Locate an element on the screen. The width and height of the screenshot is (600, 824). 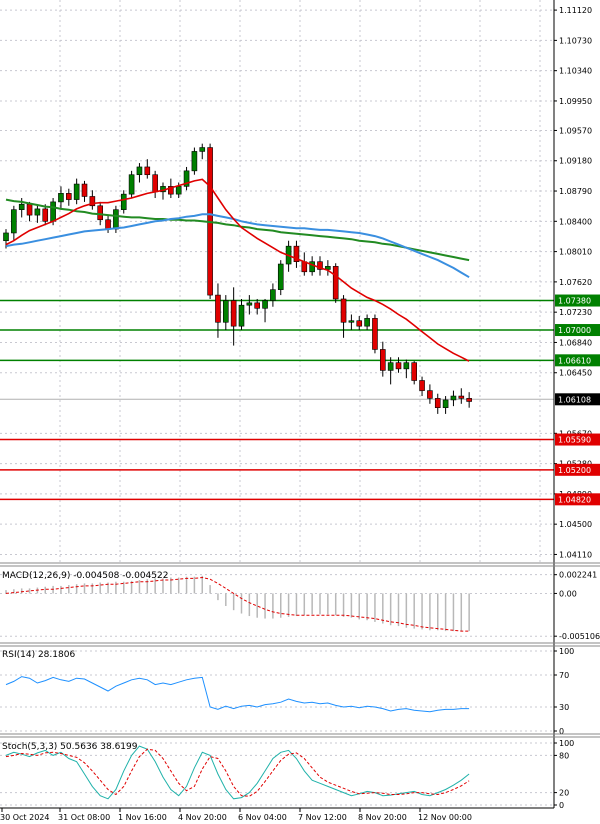
time-tick-label: 6 Nov 04:00 is located at coordinates (262, 817).